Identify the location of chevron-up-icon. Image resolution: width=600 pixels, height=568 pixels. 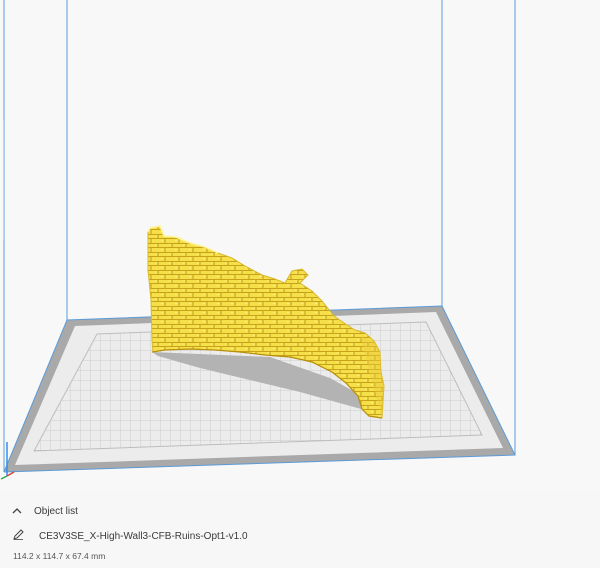
(19, 511).